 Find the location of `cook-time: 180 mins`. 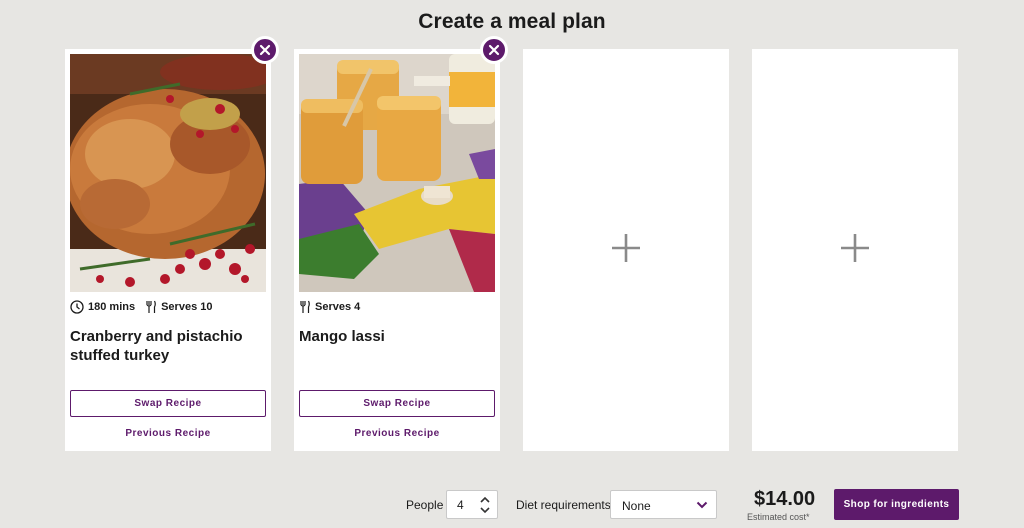

cook-time: 180 mins is located at coordinates (102, 307).